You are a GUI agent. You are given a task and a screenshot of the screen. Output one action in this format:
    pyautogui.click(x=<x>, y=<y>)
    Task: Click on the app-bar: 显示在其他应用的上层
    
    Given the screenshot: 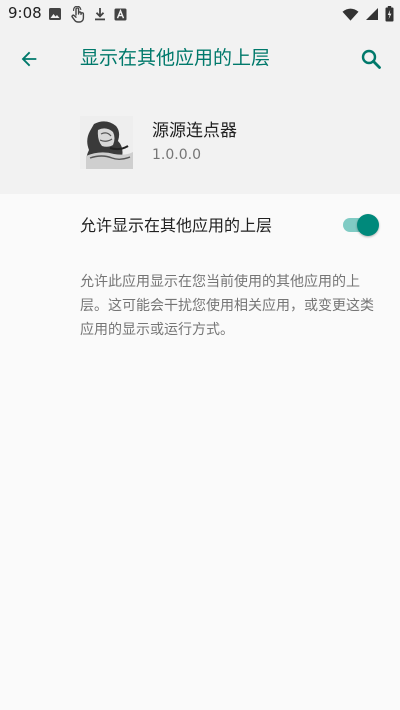 What is the action you would take?
    pyautogui.click(x=200, y=59)
    